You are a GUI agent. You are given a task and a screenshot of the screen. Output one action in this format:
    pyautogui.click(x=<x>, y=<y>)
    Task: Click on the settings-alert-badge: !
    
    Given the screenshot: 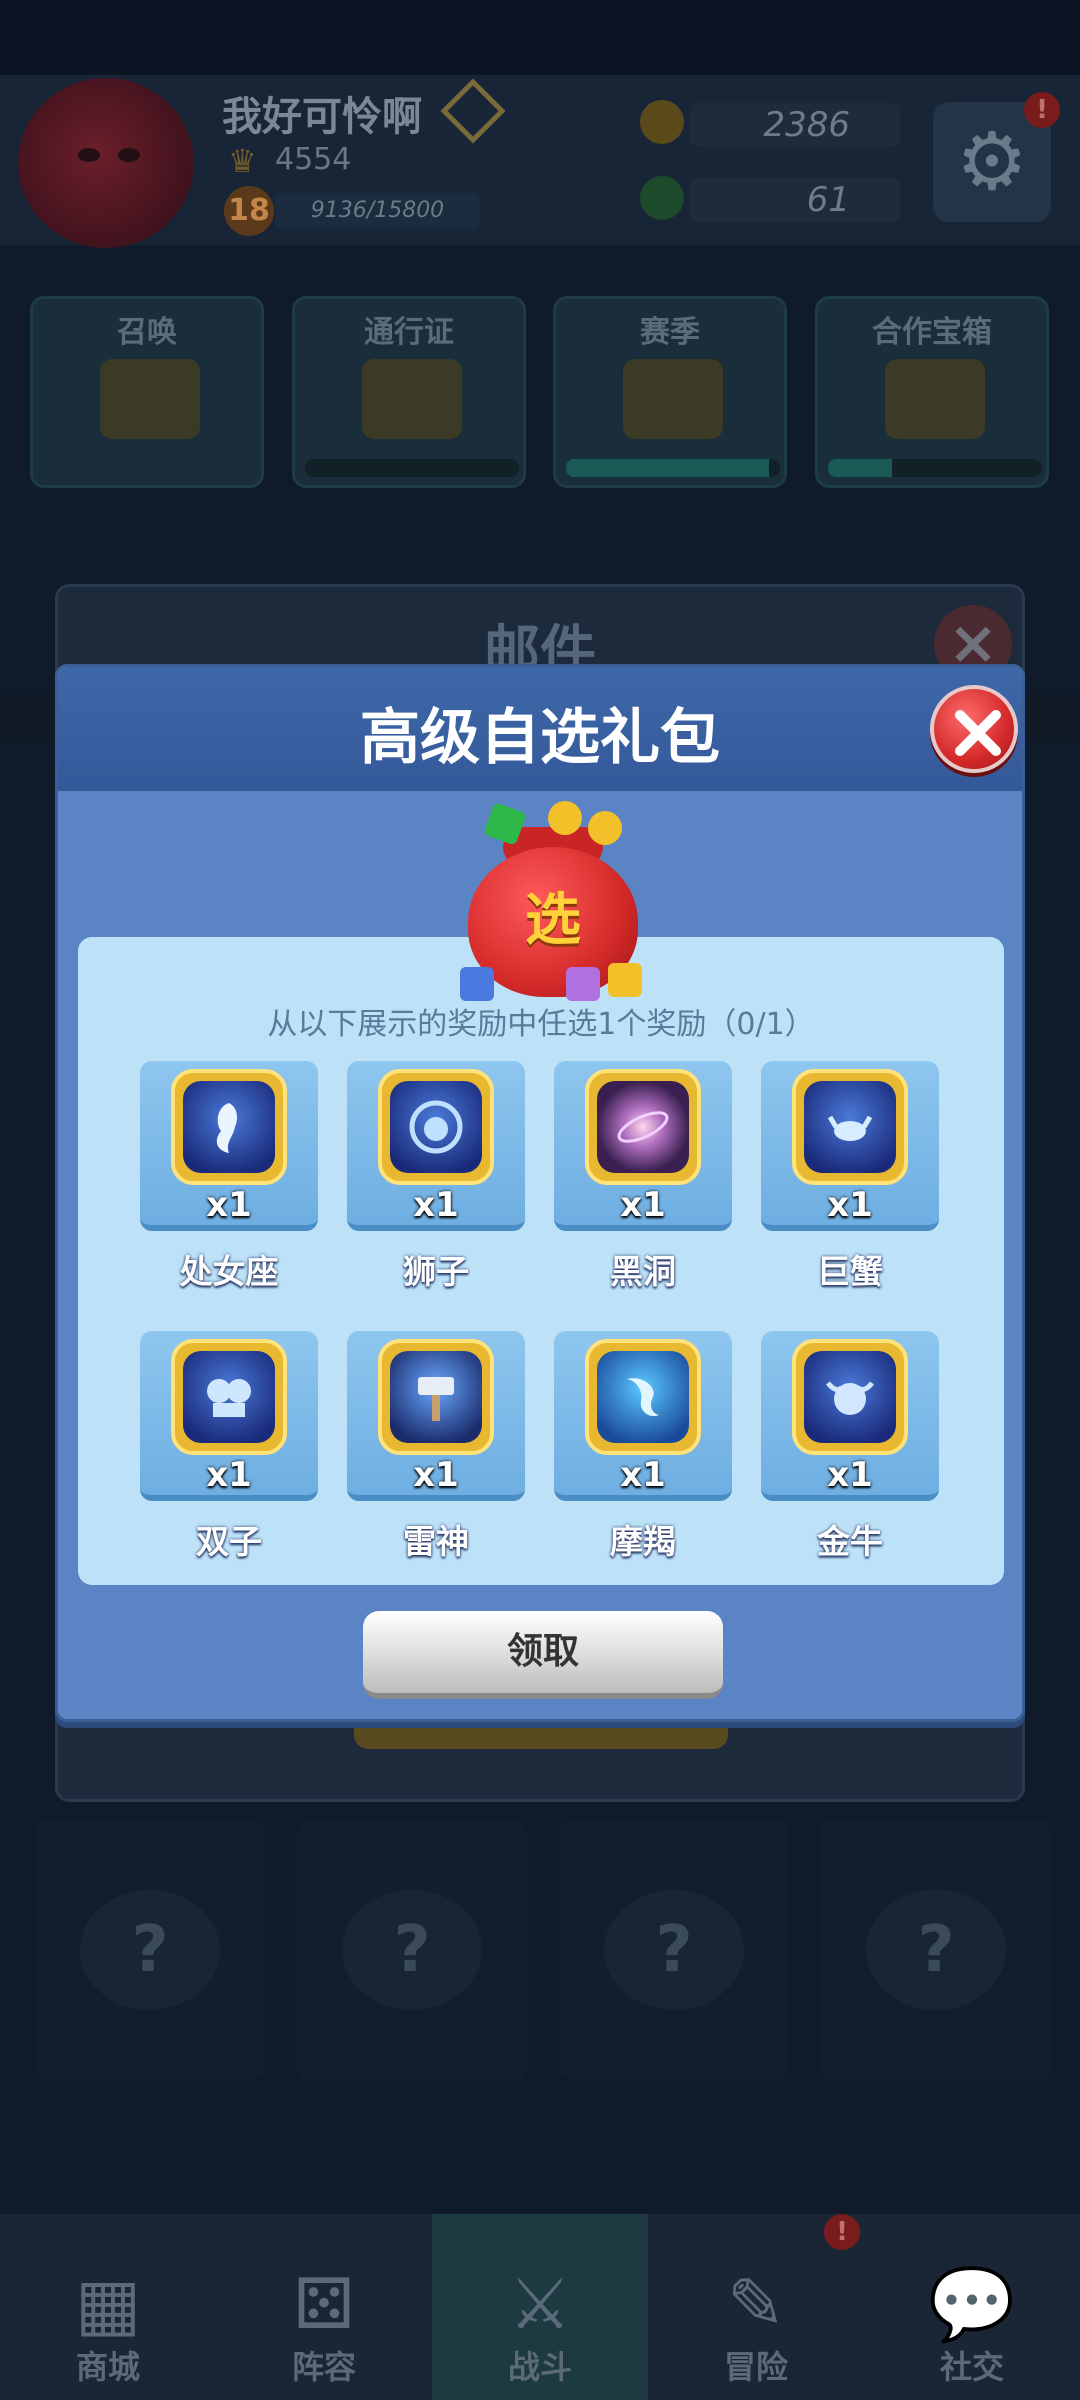 What is the action you would take?
    pyautogui.click(x=1042, y=110)
    